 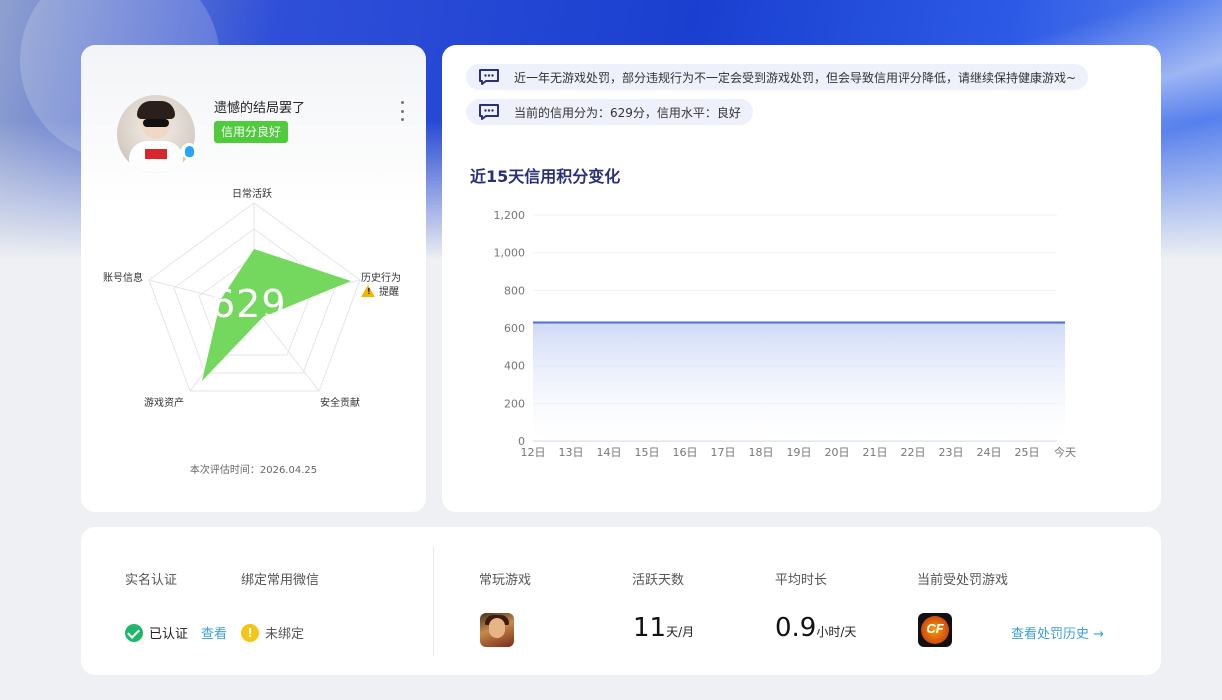 What do you see at coordinates (1027, 452) in the screenshot?
I see `x-tick-label: 25日` at bounding box center [1027, 452].